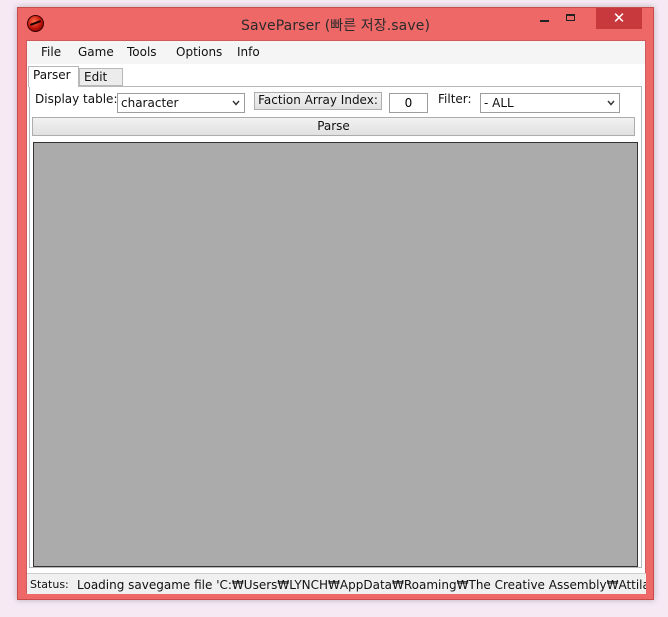  What do you see at coordinates (336, 75) in the screenshot?
I see `tab-strip: Parser Edit` at bounding box center [336, 75].